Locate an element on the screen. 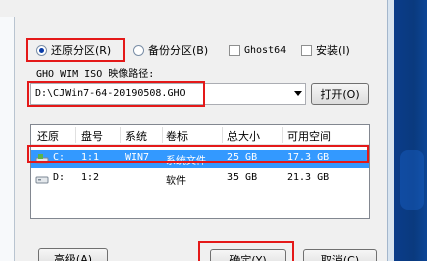 This screenshot has width=427, height=261. selected-partition-highlight is located at coordinates (198, 154).